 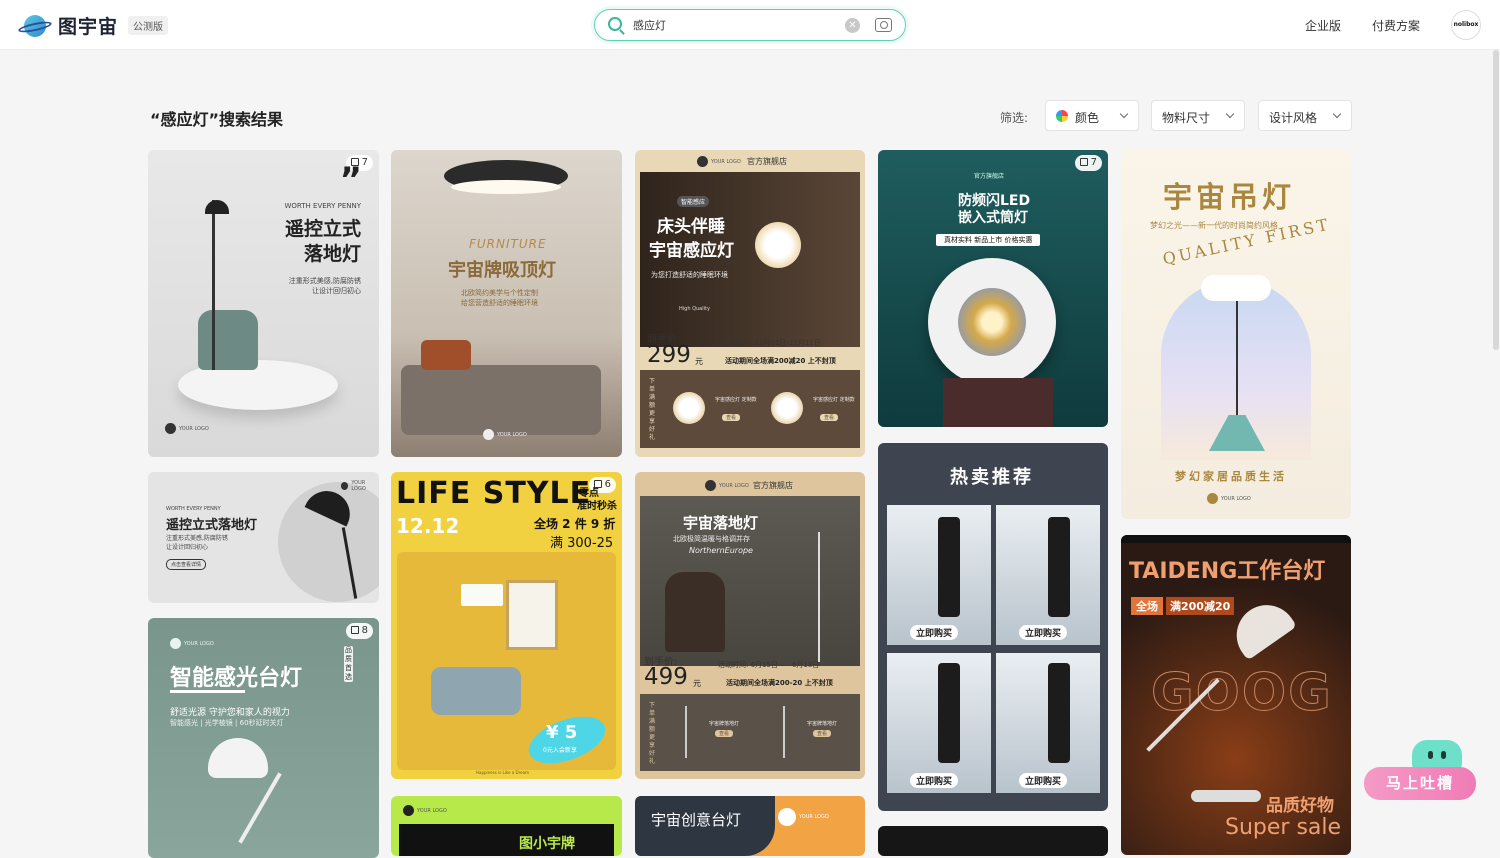 I want to click on card-title: 宇宙感应灯, so click(x=691, y=251).